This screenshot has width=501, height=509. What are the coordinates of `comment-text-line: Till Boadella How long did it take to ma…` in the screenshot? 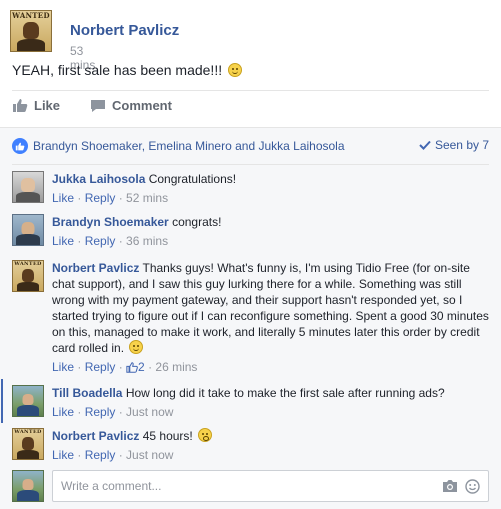 It's located at (270, 393).